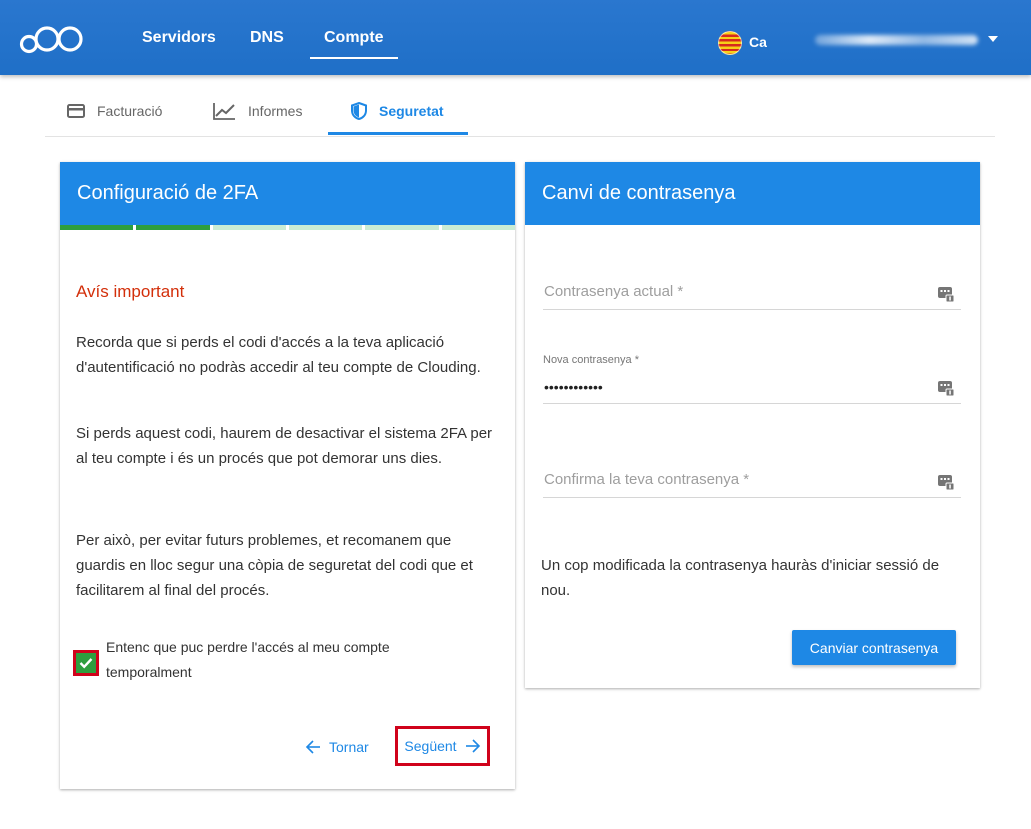 This screenshot has height=829, width=1031. What do you see at coordinates (614, 291) in the screenshot?
I see `current-password-placeholder: Contrasenya actual *` at bounding box center [614, 291].